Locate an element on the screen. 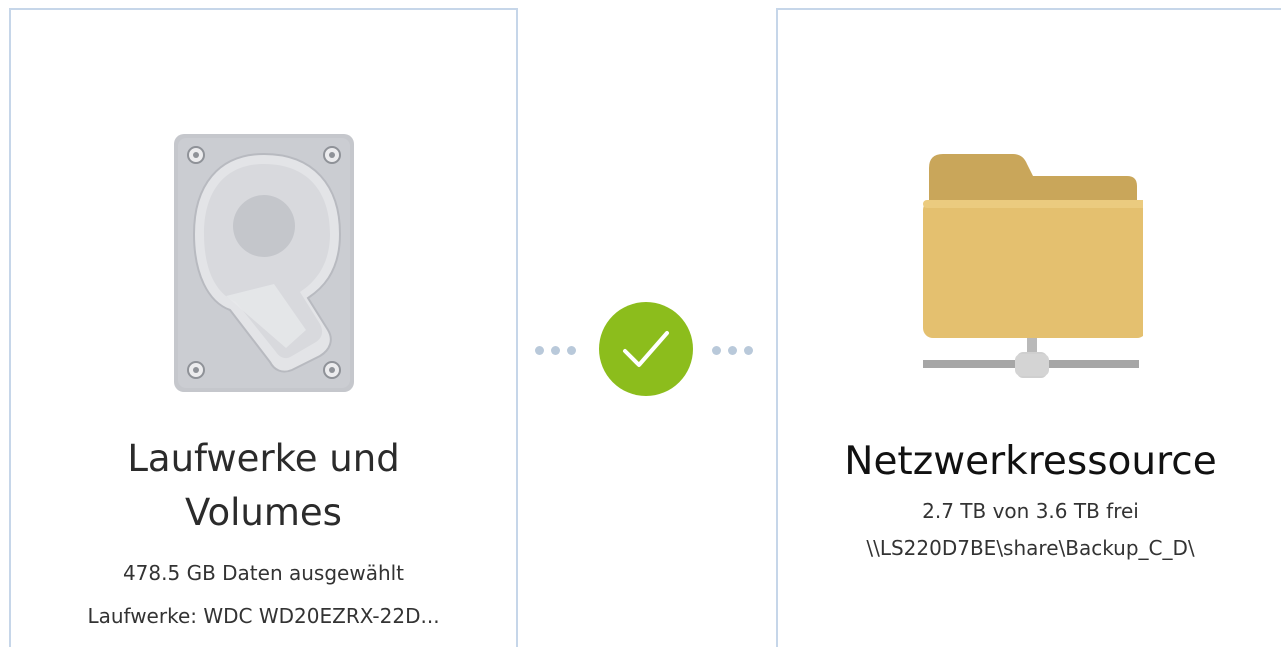  destination-path: \\LS220D7BE\share\Backup_C_D\ is located at coordinates (1030, 548).